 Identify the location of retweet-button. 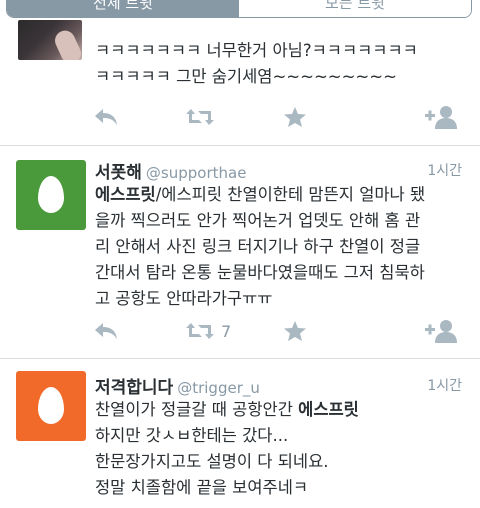
(203, 117).